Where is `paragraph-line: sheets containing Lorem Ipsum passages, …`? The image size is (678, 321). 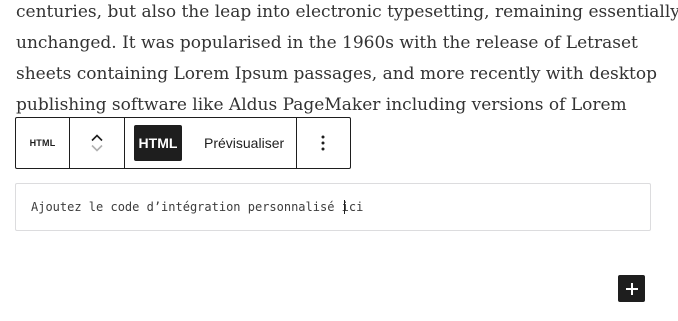
paragraph-line: sheets containing Lorem Ipsum passages, … is located at coordinates (336, 74).